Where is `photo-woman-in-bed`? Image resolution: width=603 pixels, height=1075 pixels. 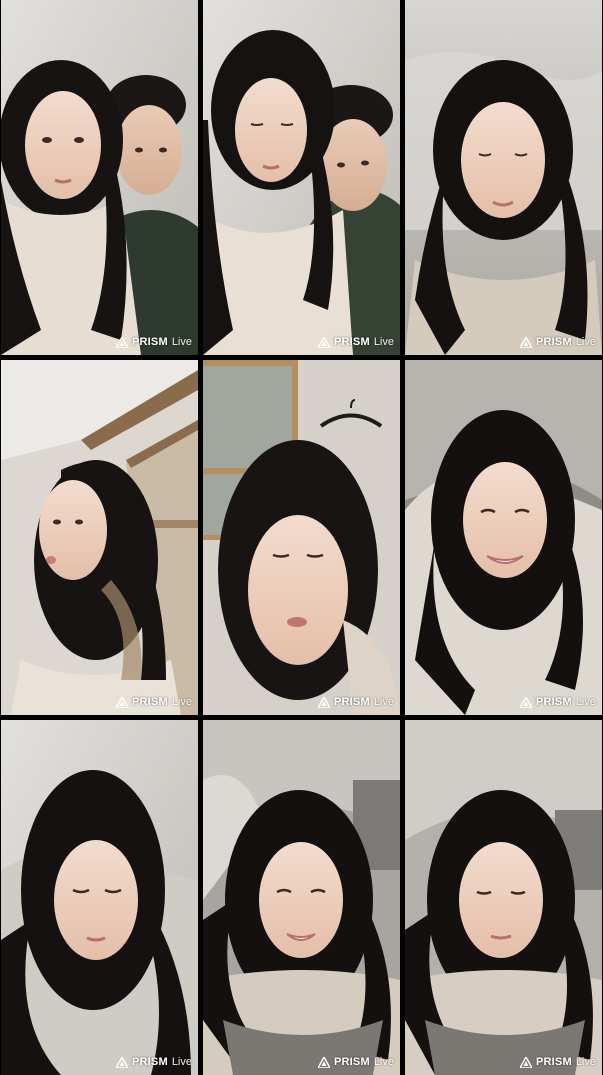 photo-woman-in-bed is located at coordinates (503, 177).